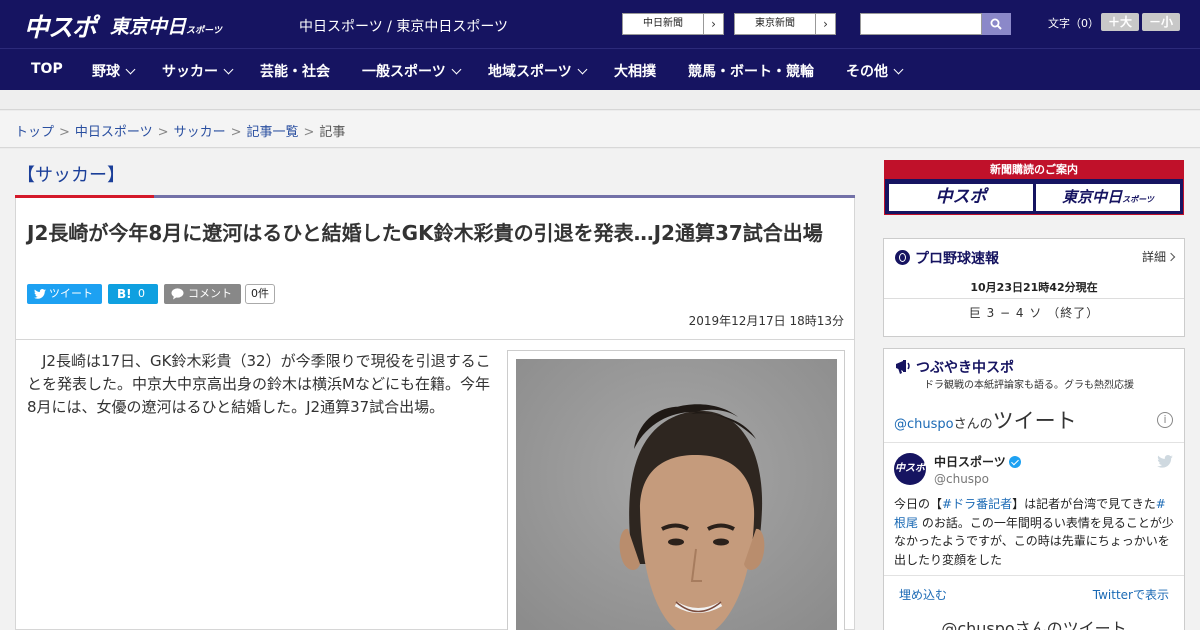  What do you see at coordinates (965, 368) in the screenshot?
I see `tsubuyaki-title: つぶやき中スポ` at bounding box center [965, 368].